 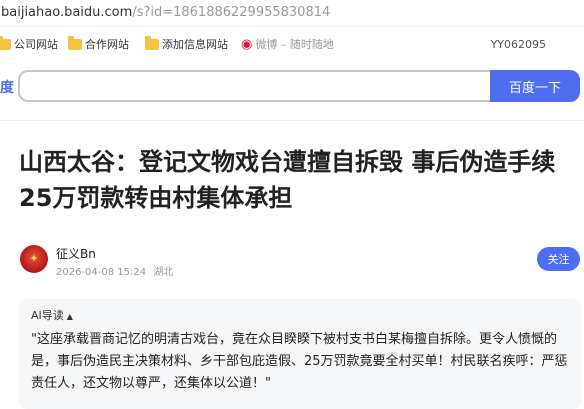 I want to click on bookmark-label: 添加信息网站, so click(x=195, y=44).